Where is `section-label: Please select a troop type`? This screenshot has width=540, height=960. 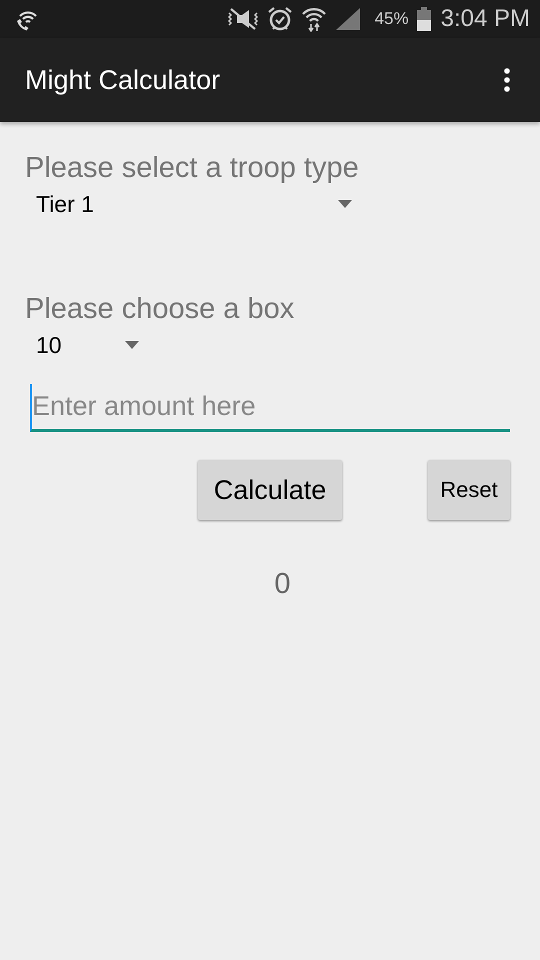 section-label: Please select a troop type is located at coordinates (192, 168).